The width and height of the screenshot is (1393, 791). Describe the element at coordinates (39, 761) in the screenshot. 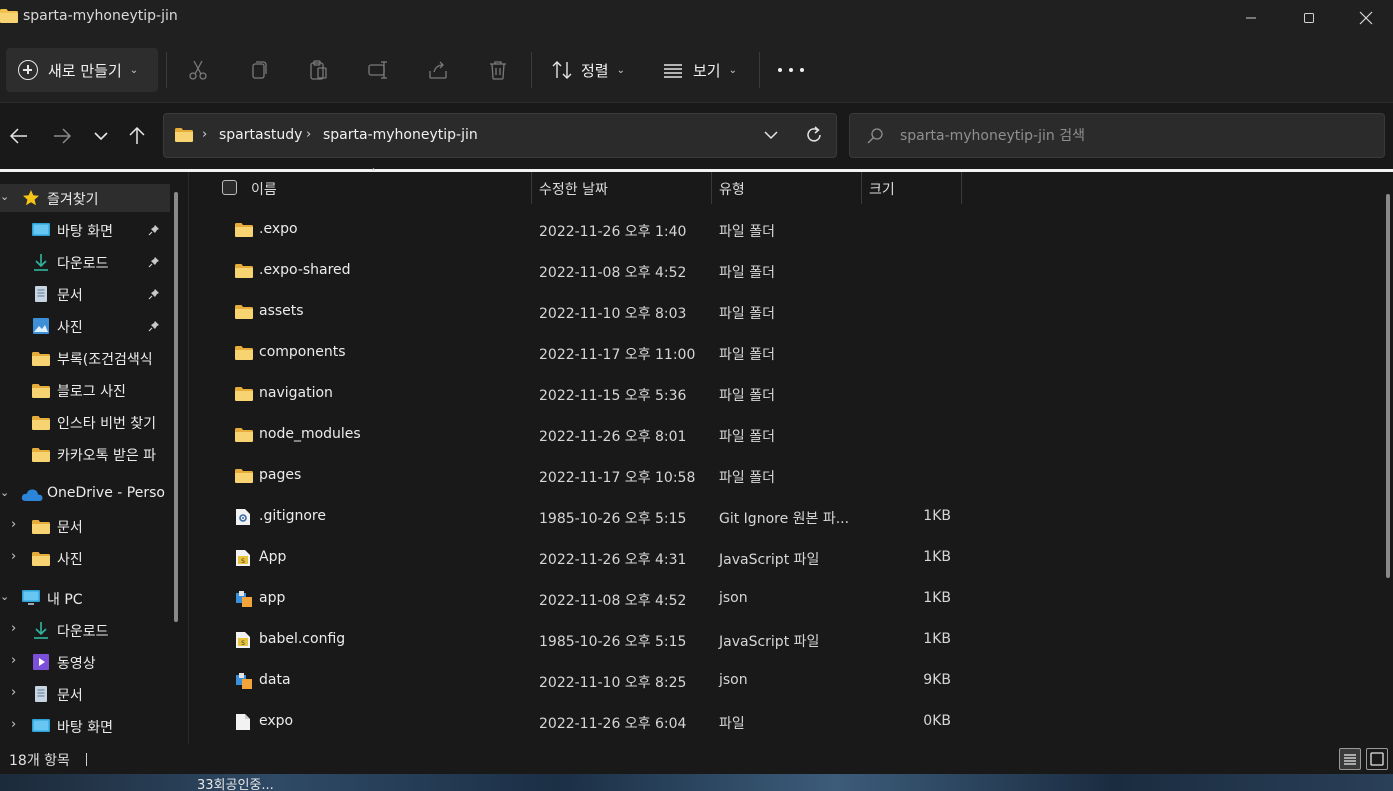

I see `item-count: 18개 항목` at that location.